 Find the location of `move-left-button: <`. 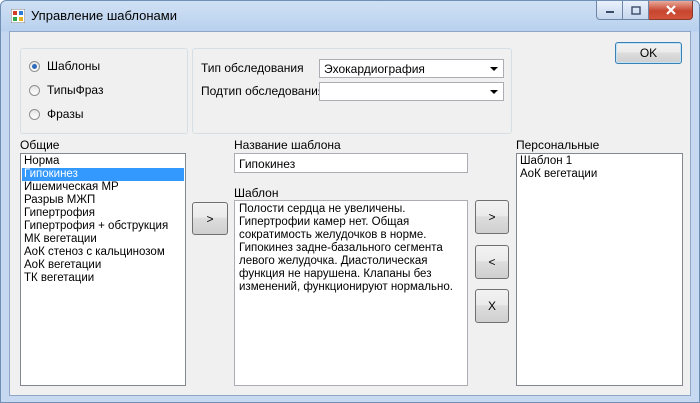

move-left-button: < is located at coordinates (492, 262).